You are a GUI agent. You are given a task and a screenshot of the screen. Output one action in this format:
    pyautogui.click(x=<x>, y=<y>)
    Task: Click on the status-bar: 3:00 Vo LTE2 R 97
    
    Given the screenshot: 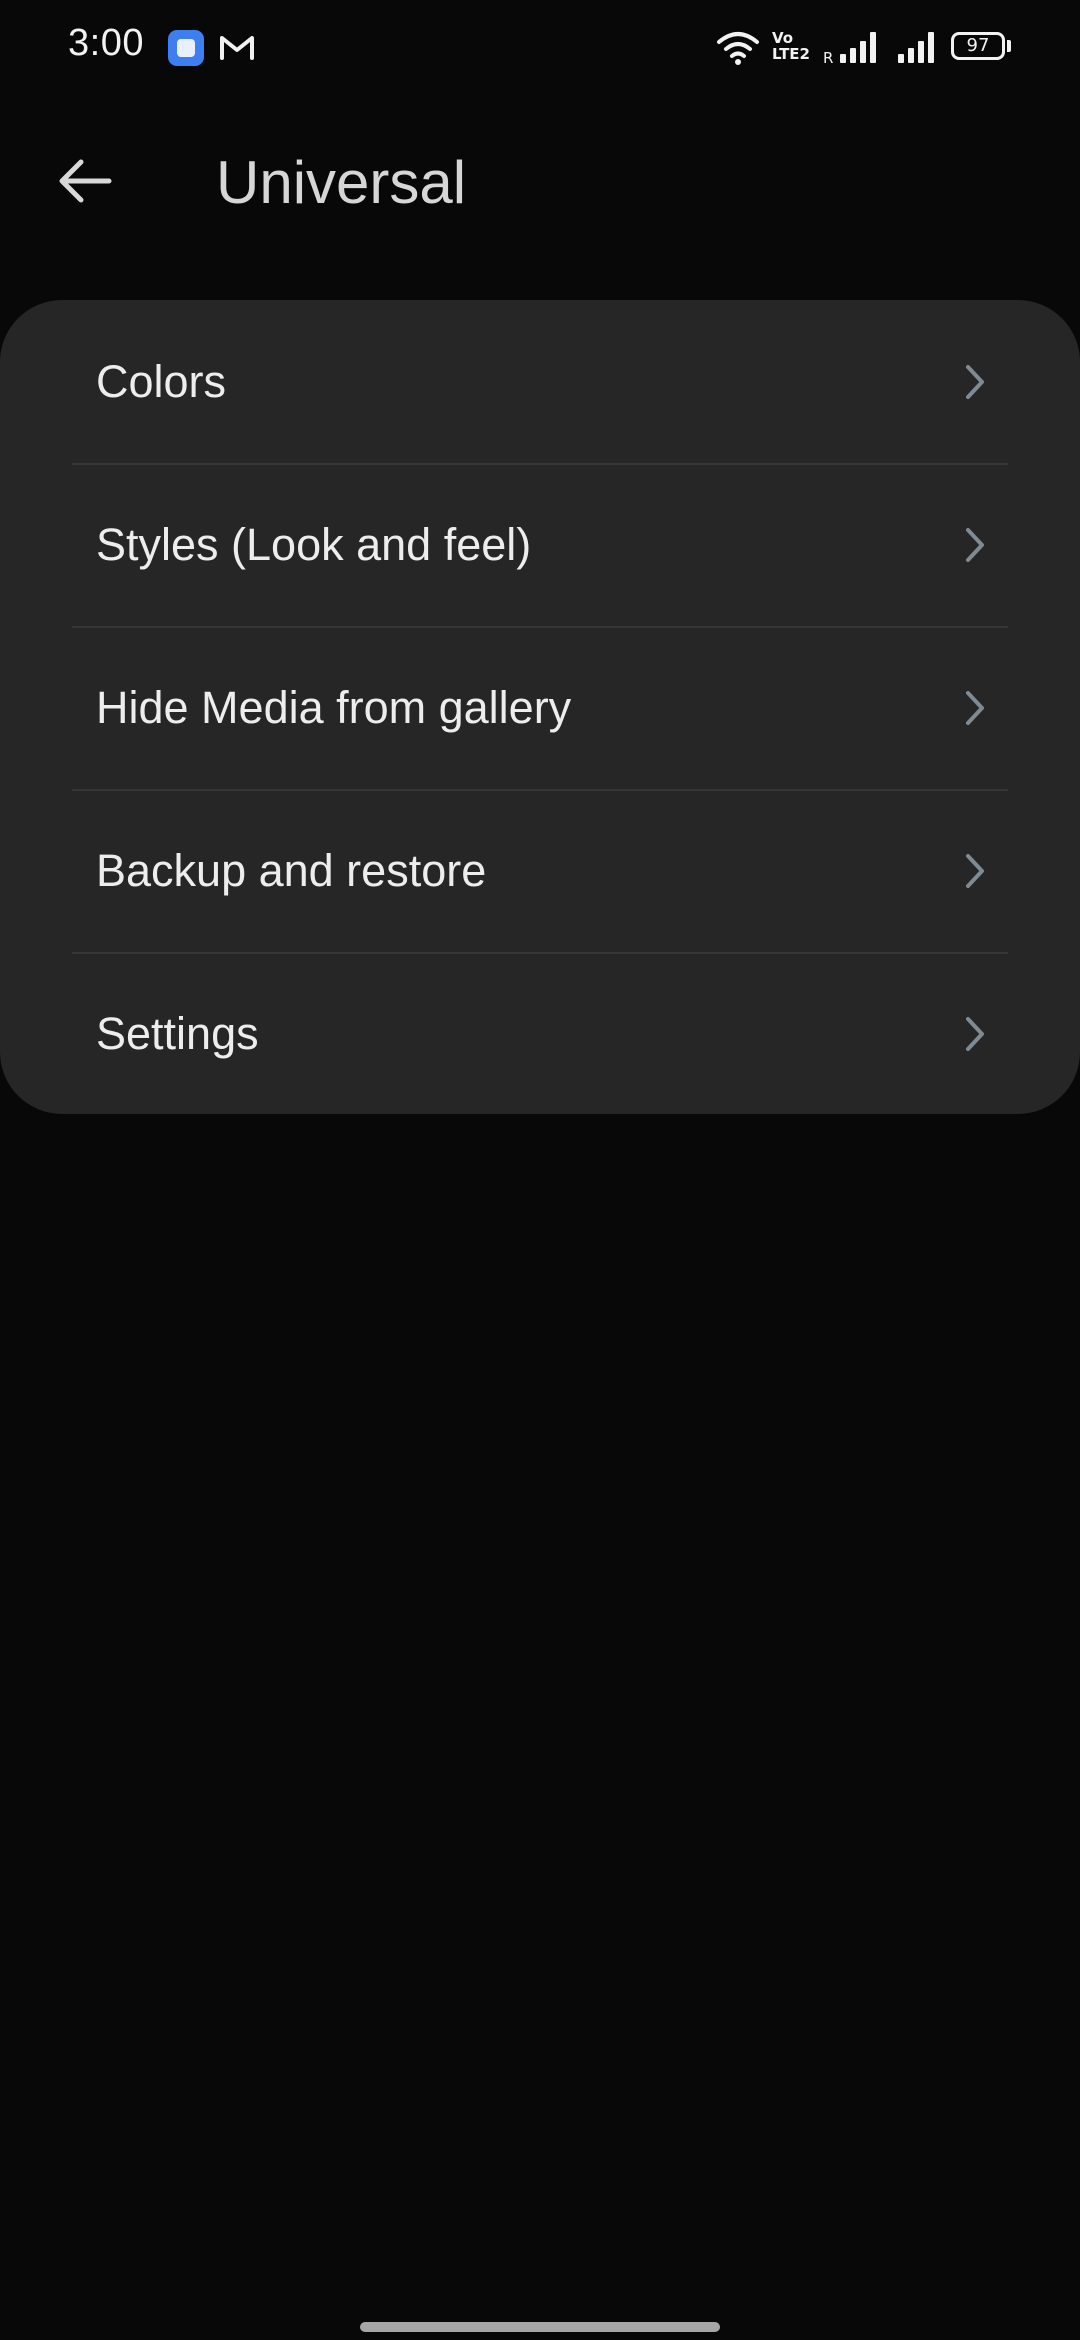 What is the action you would take?
    pyautogui.click(x=540, y=48)
    